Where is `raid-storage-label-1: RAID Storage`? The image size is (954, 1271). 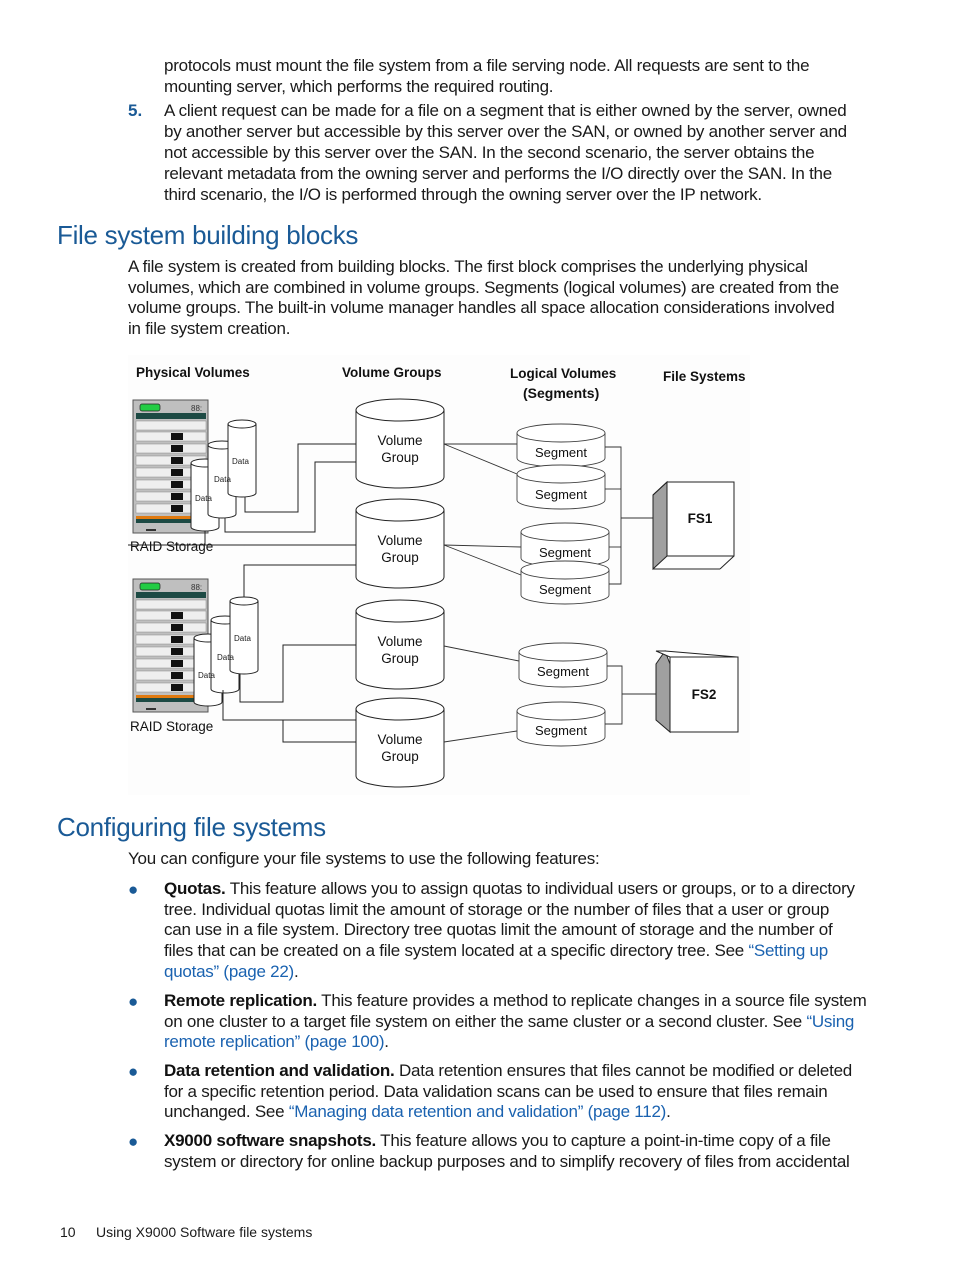 raid-storage-label-1: RAID Storage is located at coordinates (171, 546).